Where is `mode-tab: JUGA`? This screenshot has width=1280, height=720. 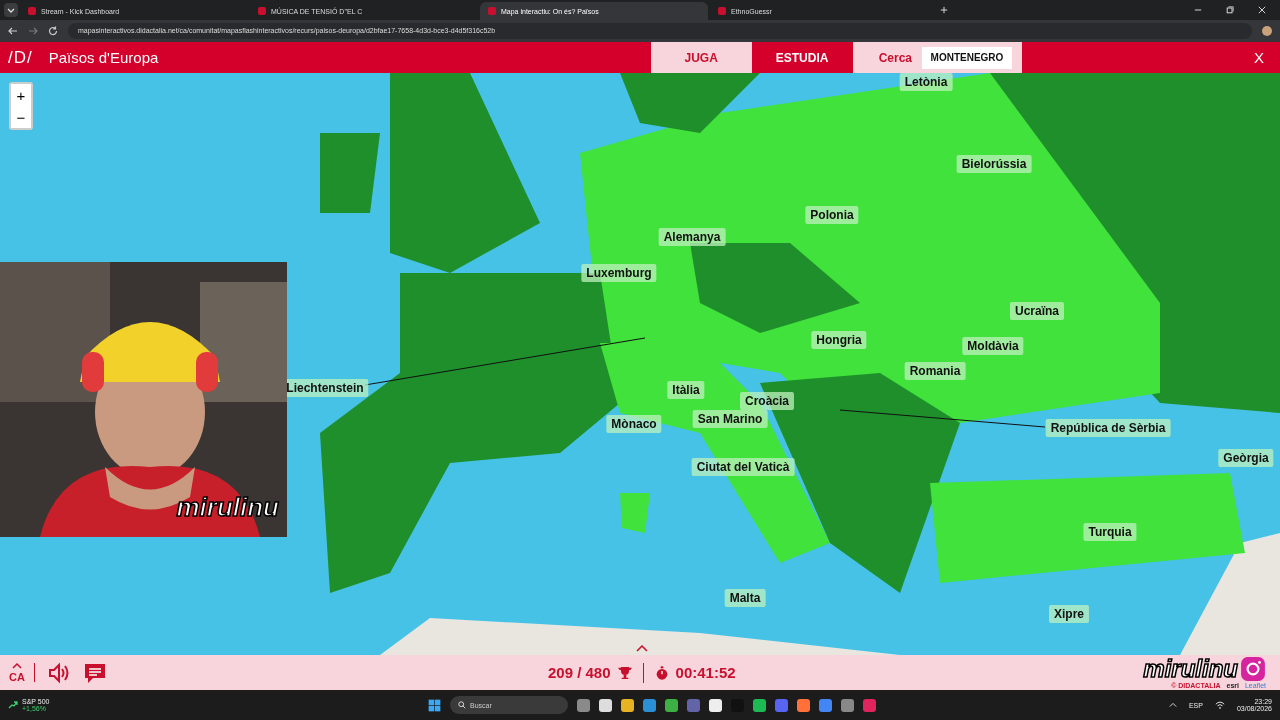
mode-tab: JUGA is located at coordinates (701, 57).